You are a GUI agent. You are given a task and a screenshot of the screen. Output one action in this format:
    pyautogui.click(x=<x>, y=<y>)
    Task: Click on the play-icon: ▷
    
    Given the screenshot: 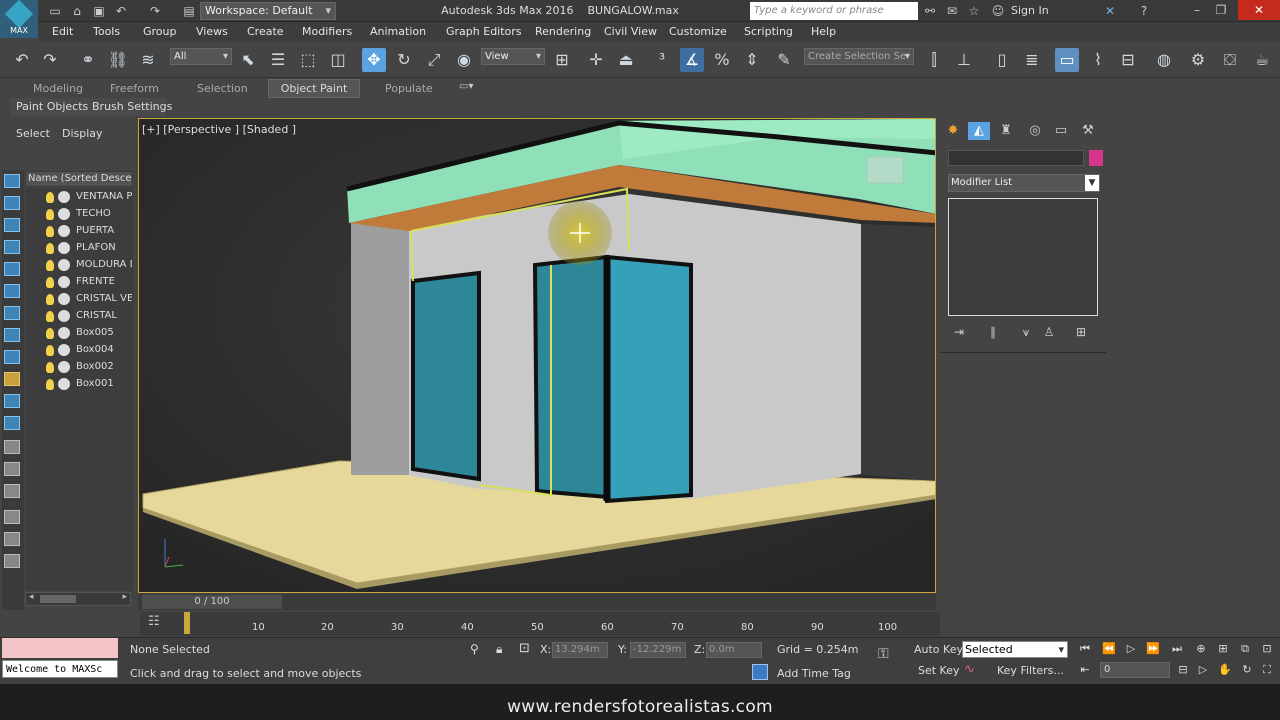 What is the action you would take?
    pyautogui.click(x=1131, y=649)
    